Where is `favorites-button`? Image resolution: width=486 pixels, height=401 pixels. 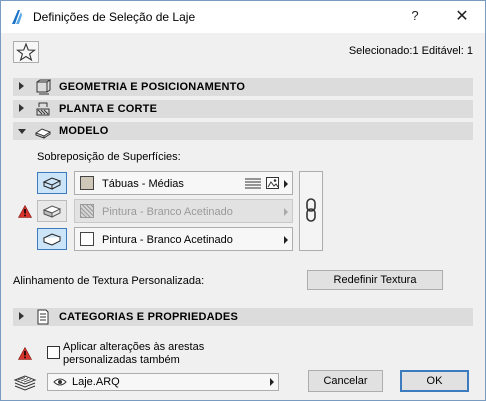
favorites-button is located at coordinates (26, 52).